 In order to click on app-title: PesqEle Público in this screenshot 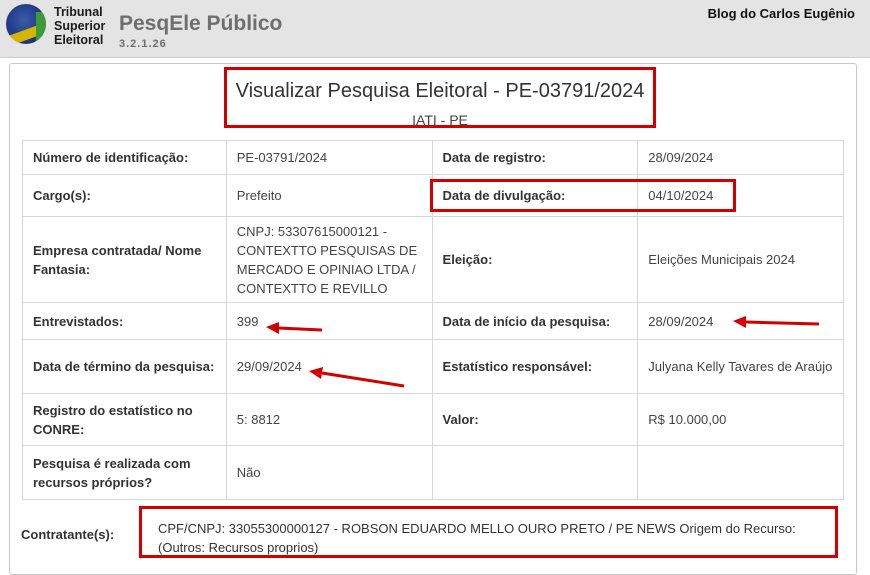, I will do `click(200, 24)`.